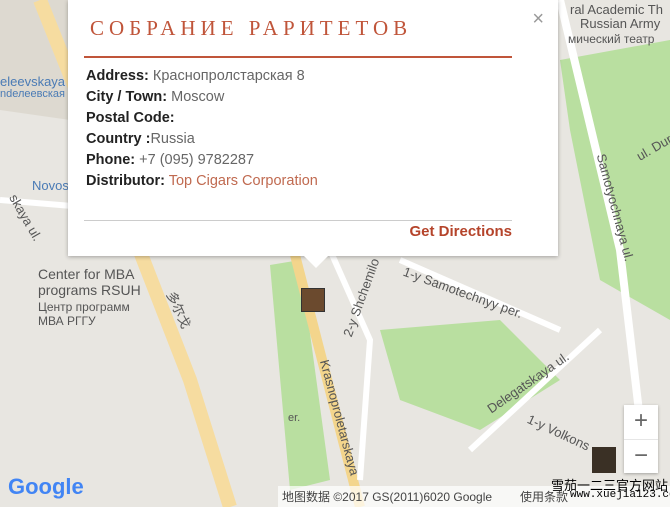  Describe the element at coordinates (460, 231) in the screenshot. I see `get-directions-link: Get Directions` at that location.